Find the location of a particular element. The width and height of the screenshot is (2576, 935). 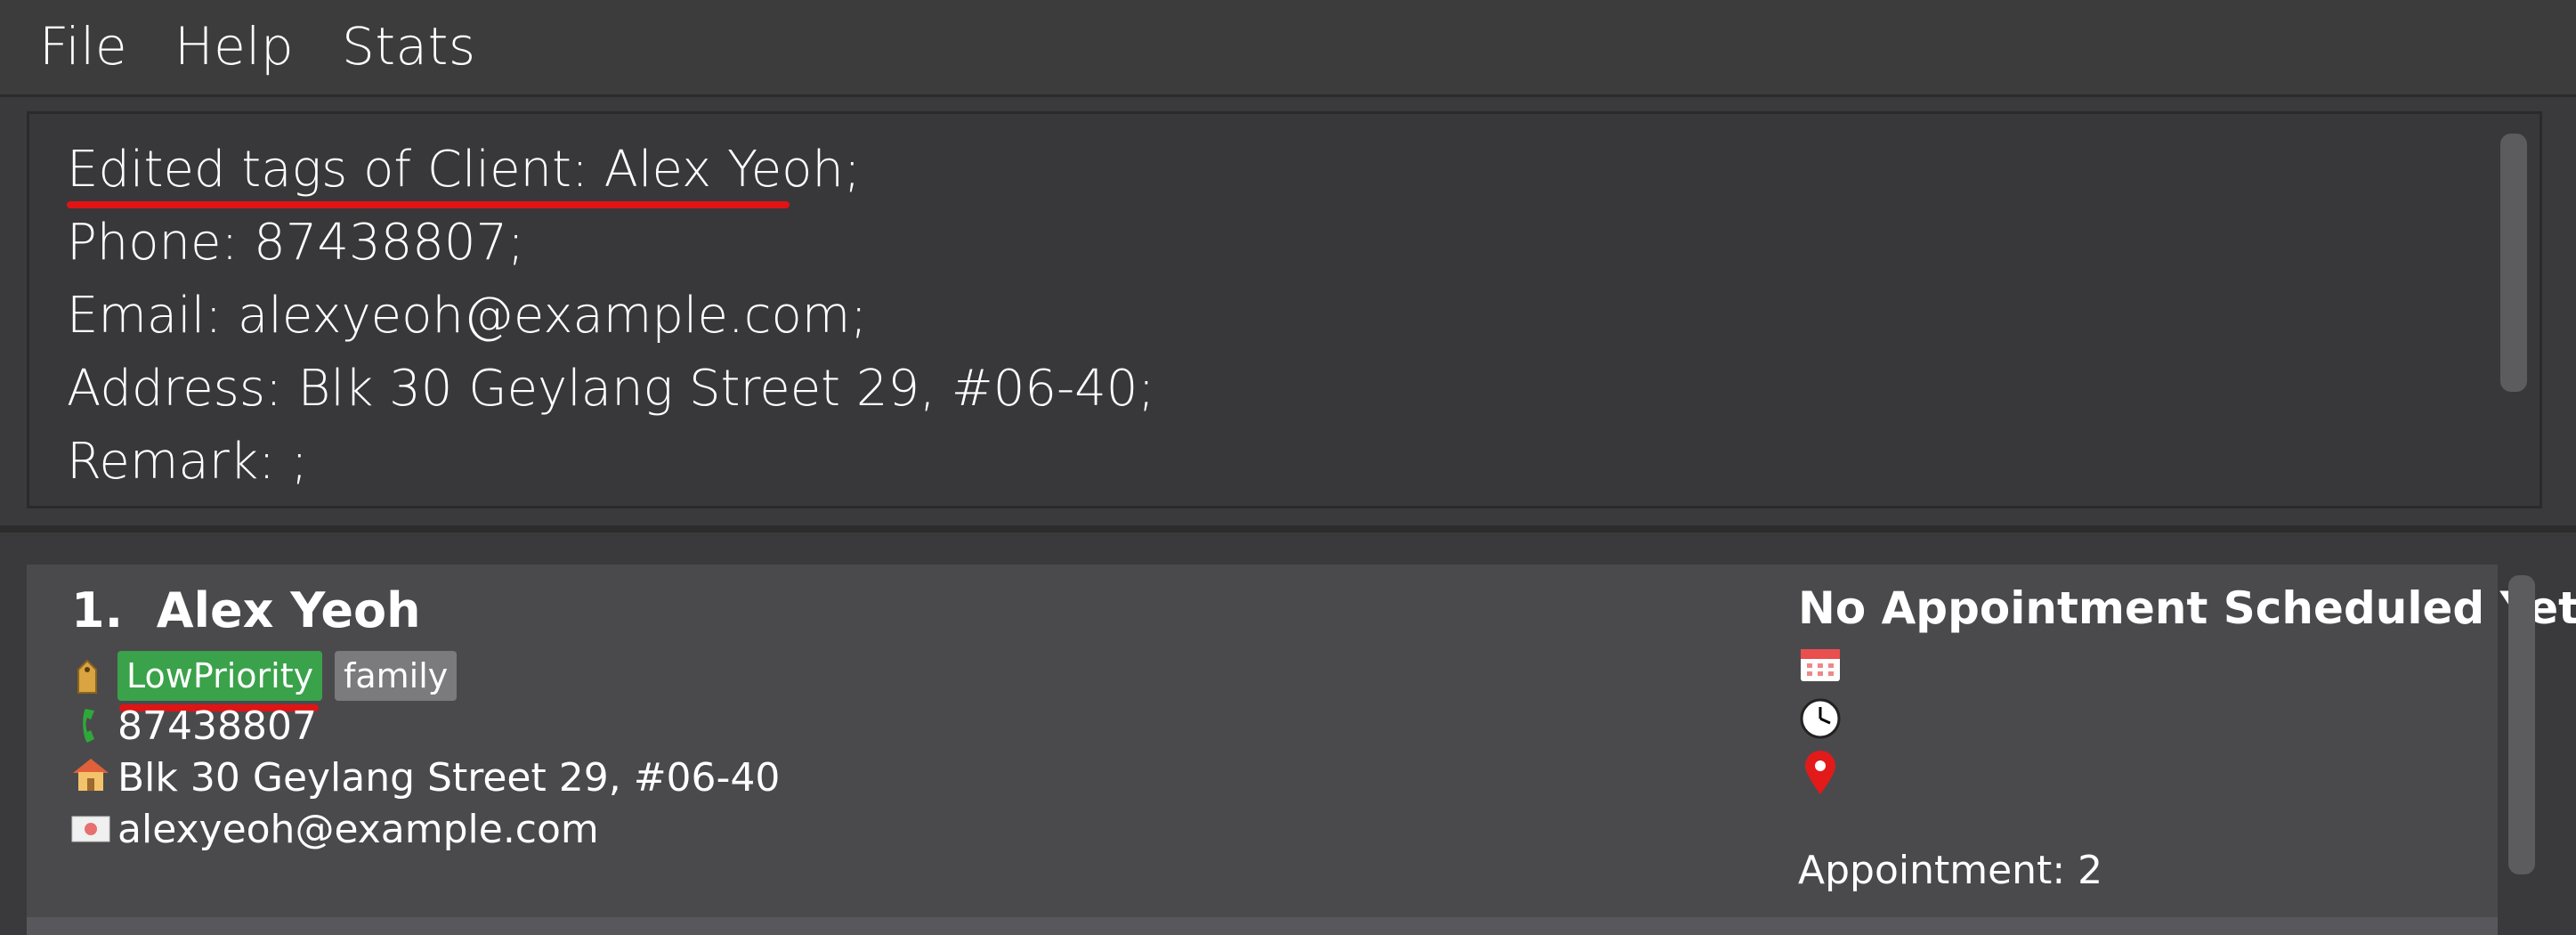

envelope-icon is located at coordinates (91, 831).